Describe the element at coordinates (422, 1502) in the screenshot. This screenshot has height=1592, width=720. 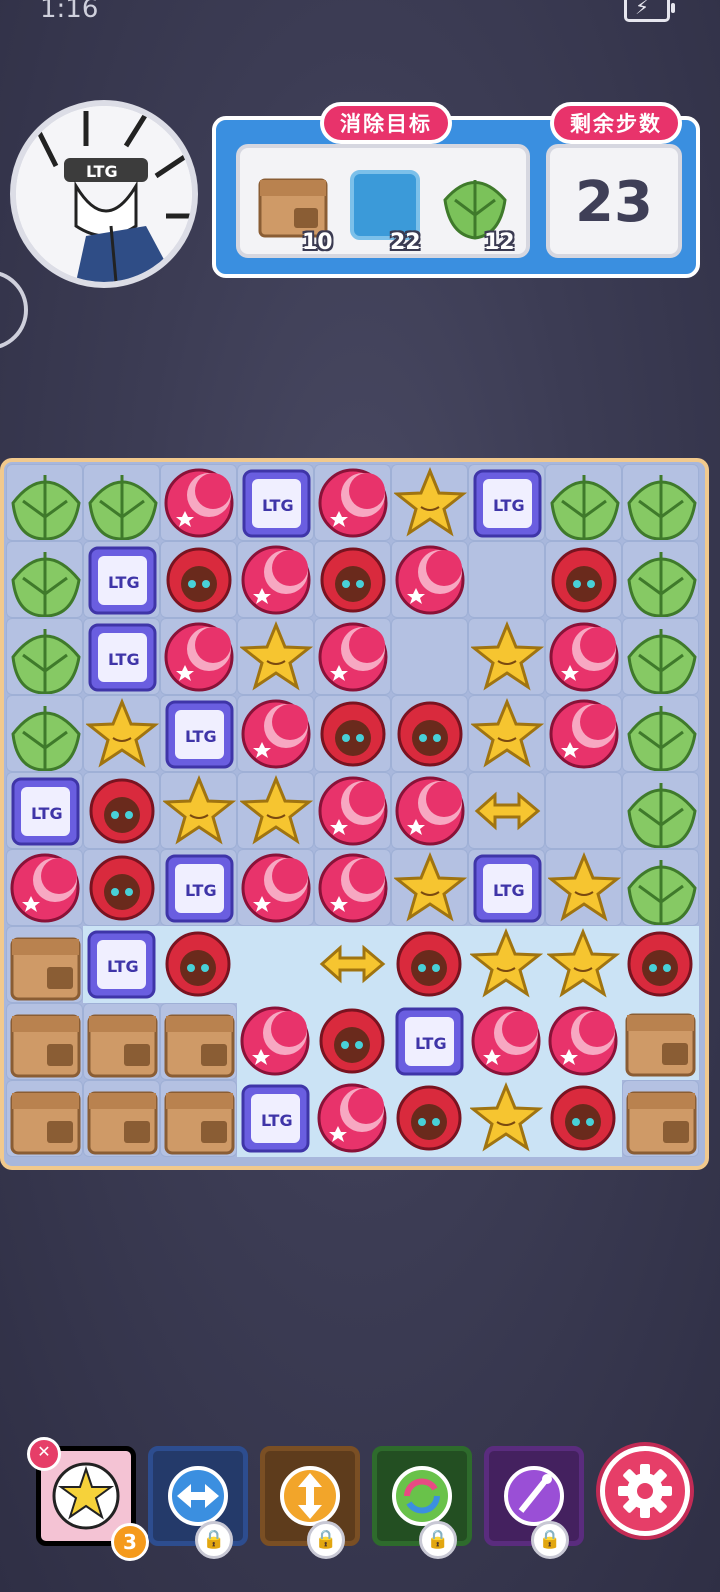
I see `refresh-tool-button: 🔒` at that location.